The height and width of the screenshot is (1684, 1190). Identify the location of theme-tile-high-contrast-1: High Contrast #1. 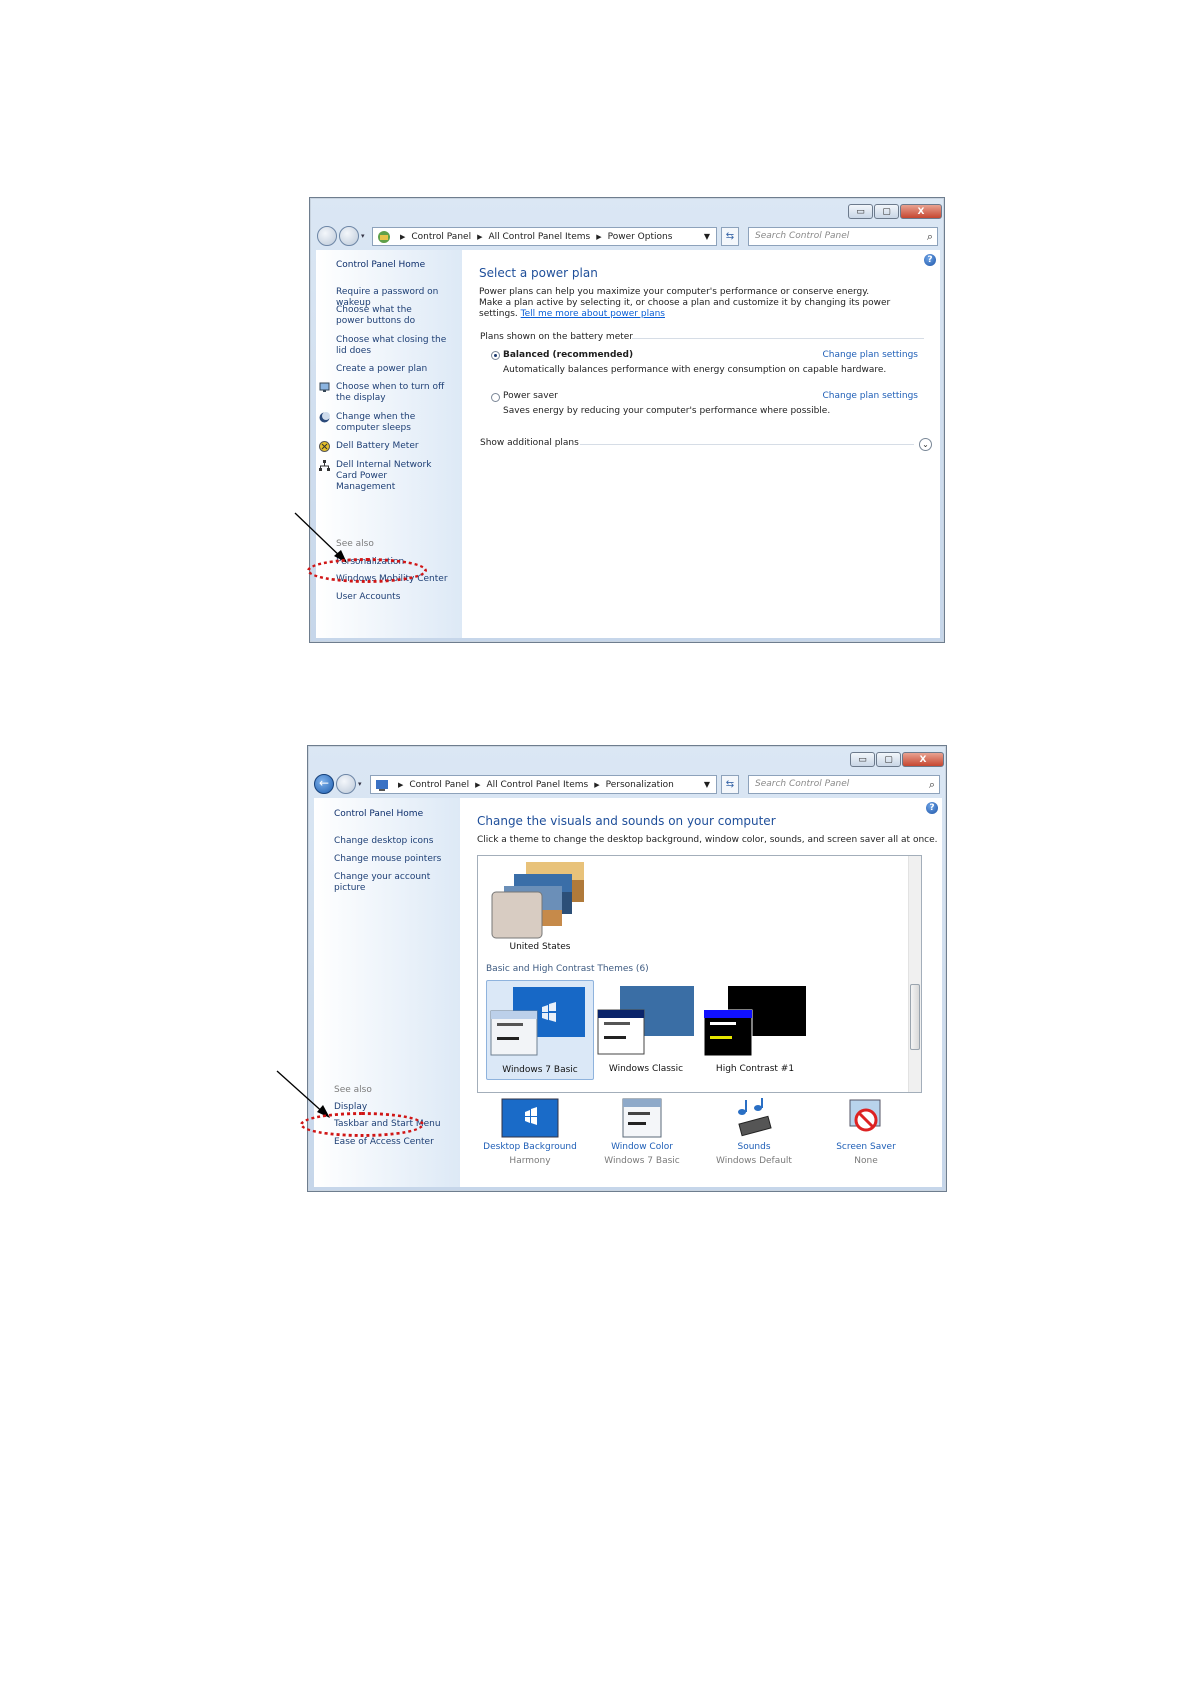
(755, 1030).